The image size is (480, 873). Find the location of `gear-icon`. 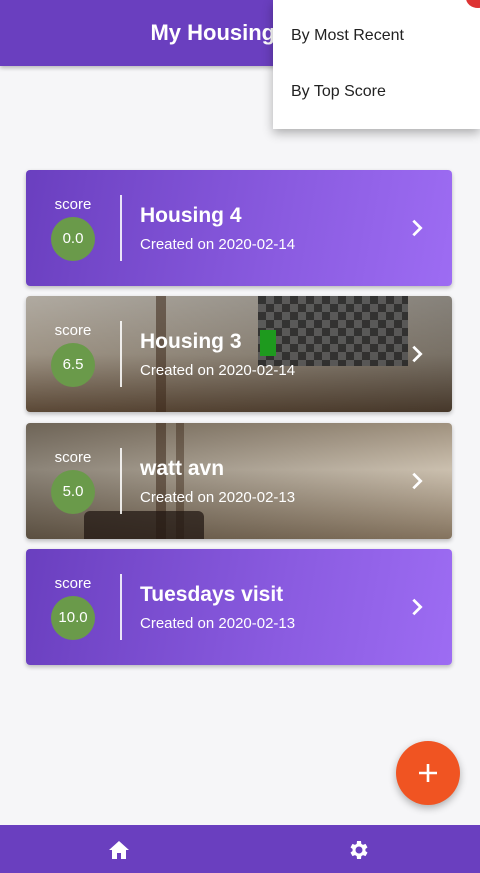

gear-icon is located at coordinates (359, 850).